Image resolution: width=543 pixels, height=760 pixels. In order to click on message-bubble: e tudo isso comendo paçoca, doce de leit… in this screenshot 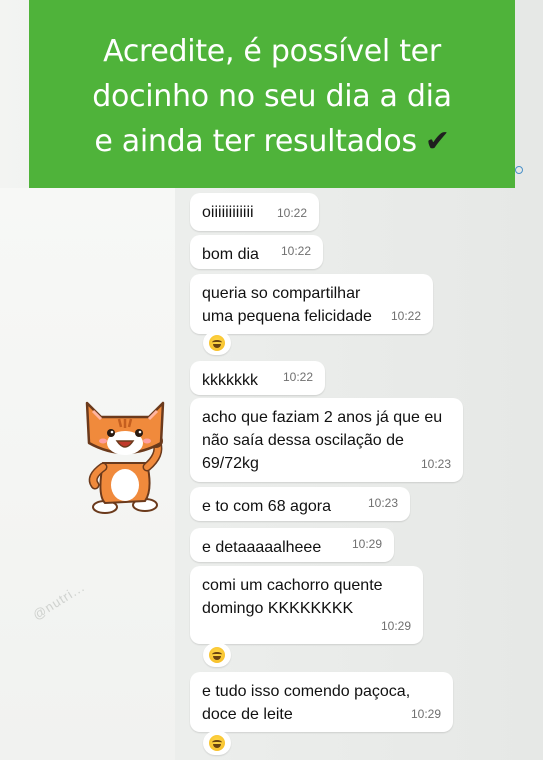, I will do `click(321, 702)`.